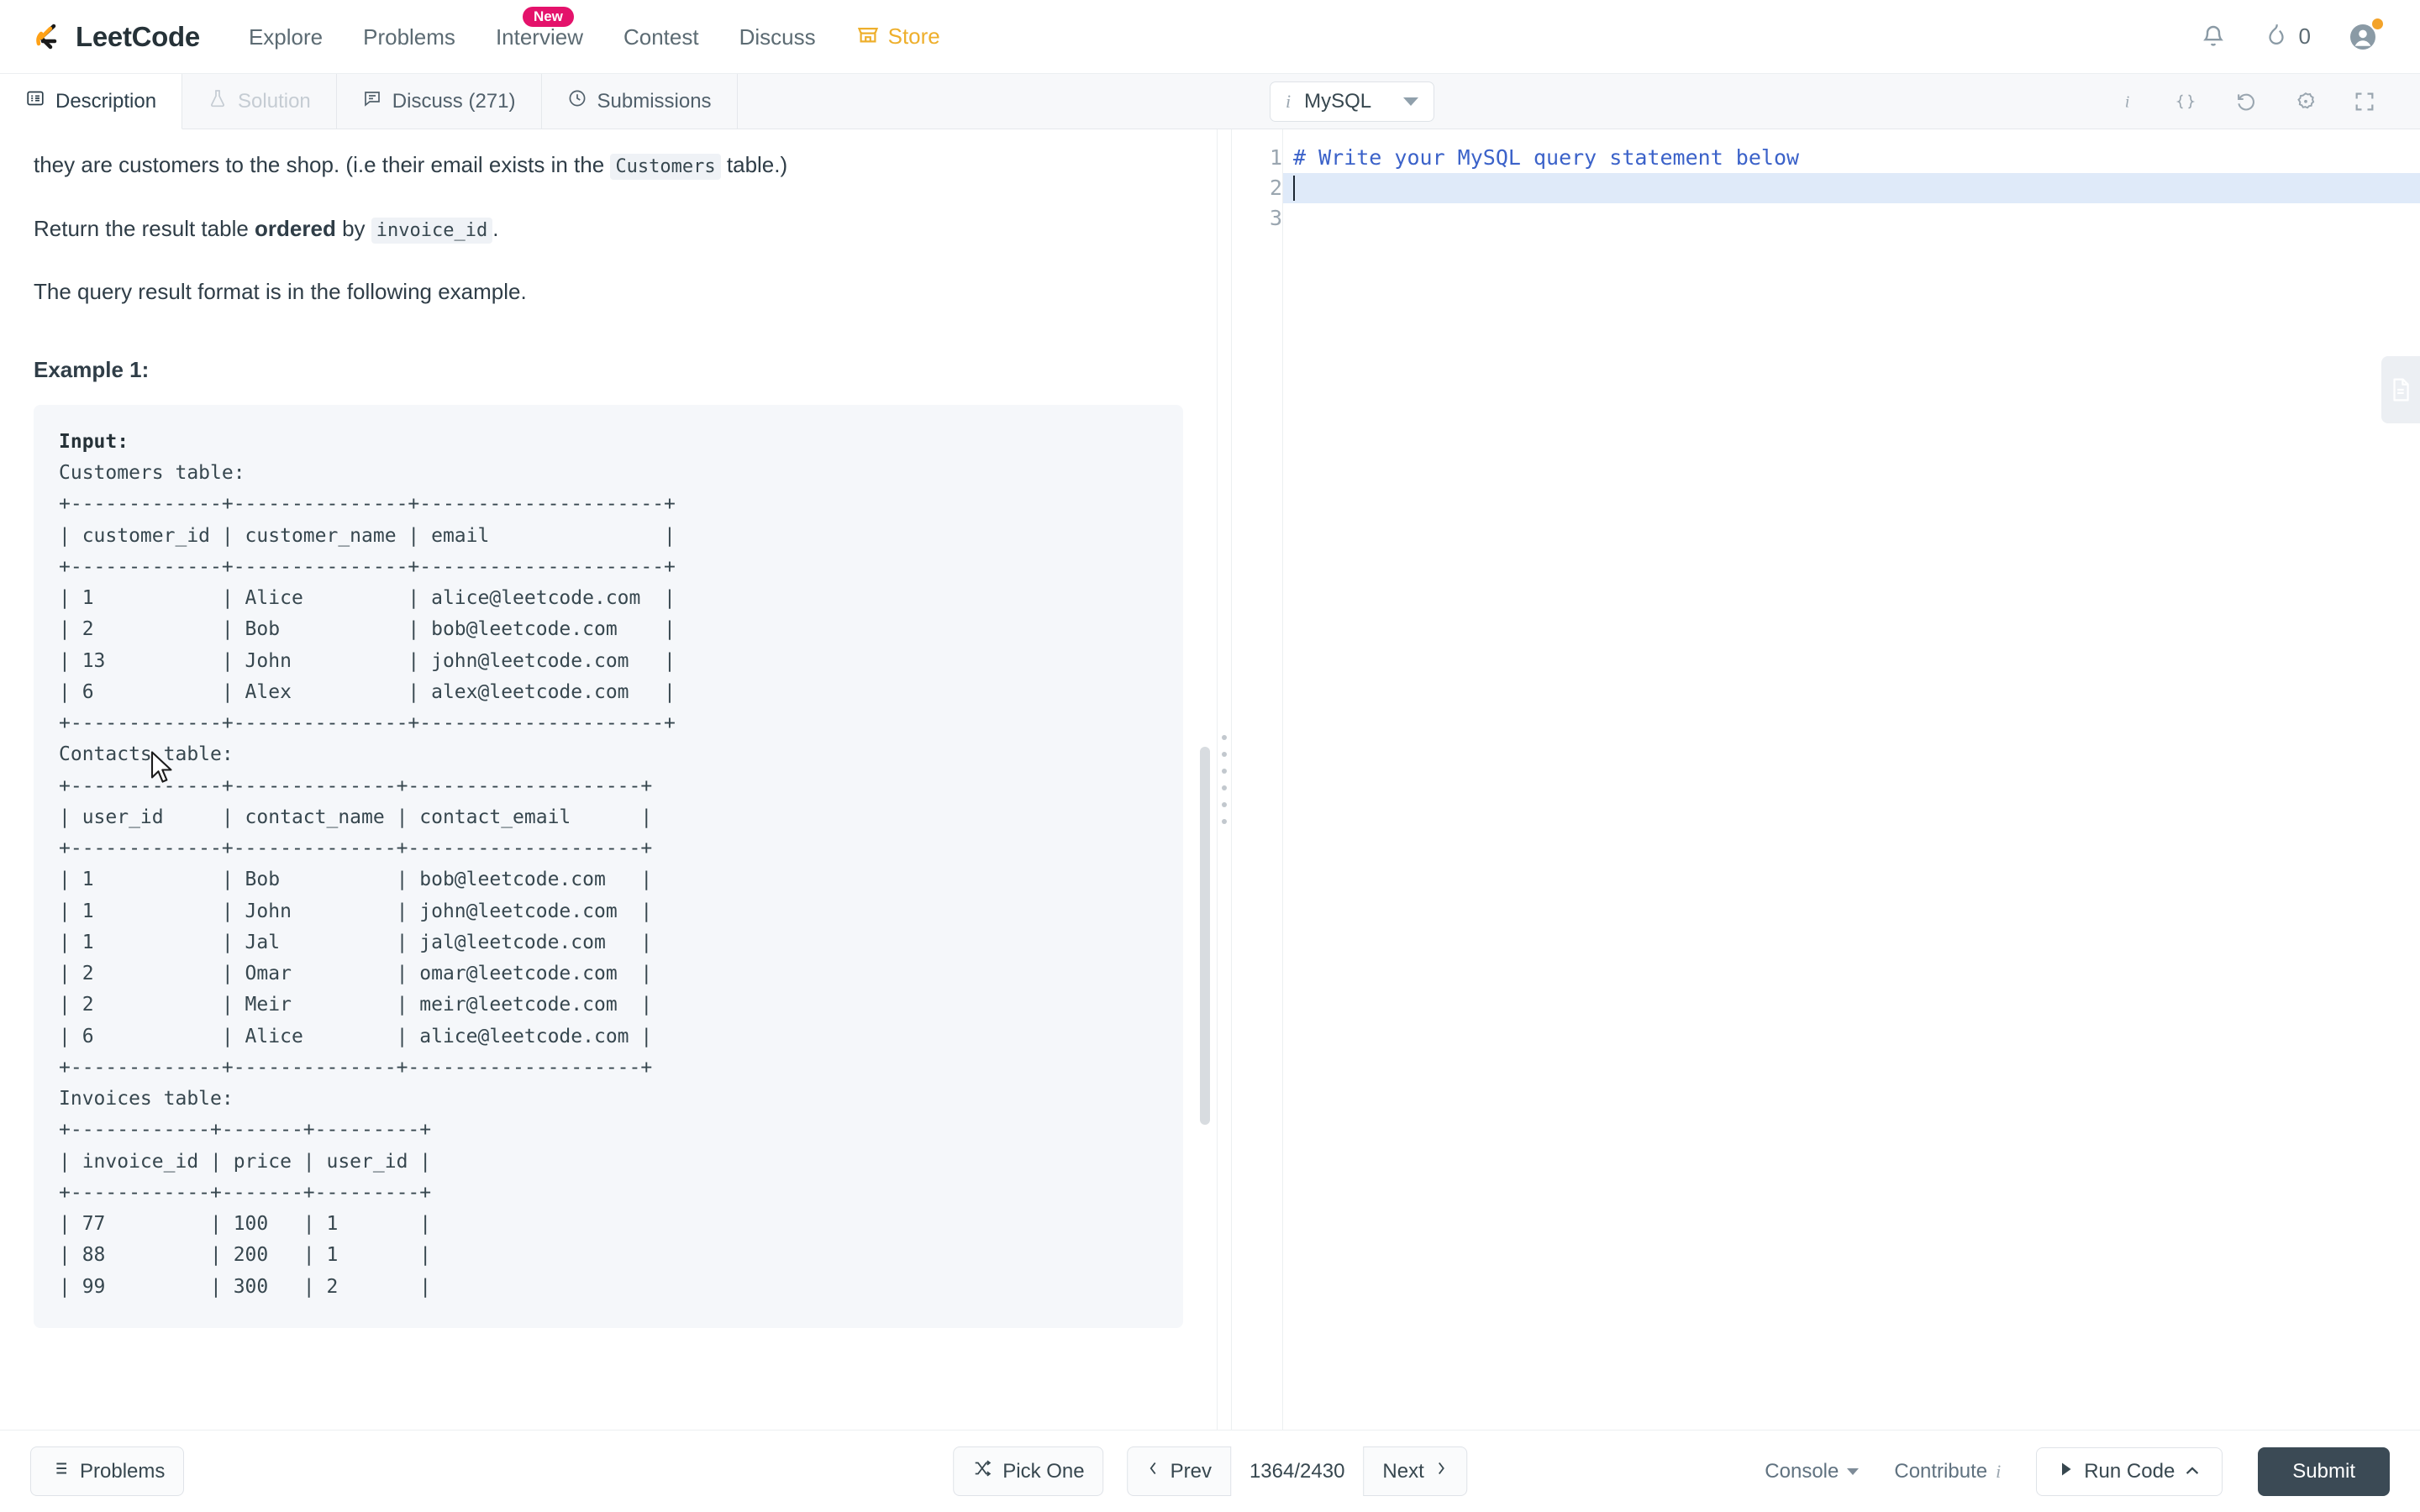 This screenshot has height=1512, width=2420. What do you see at coordinates (1802, 1471) in the screenshot?
I see `console-toggle-label: Console` at bounding box center [1802, 1471].